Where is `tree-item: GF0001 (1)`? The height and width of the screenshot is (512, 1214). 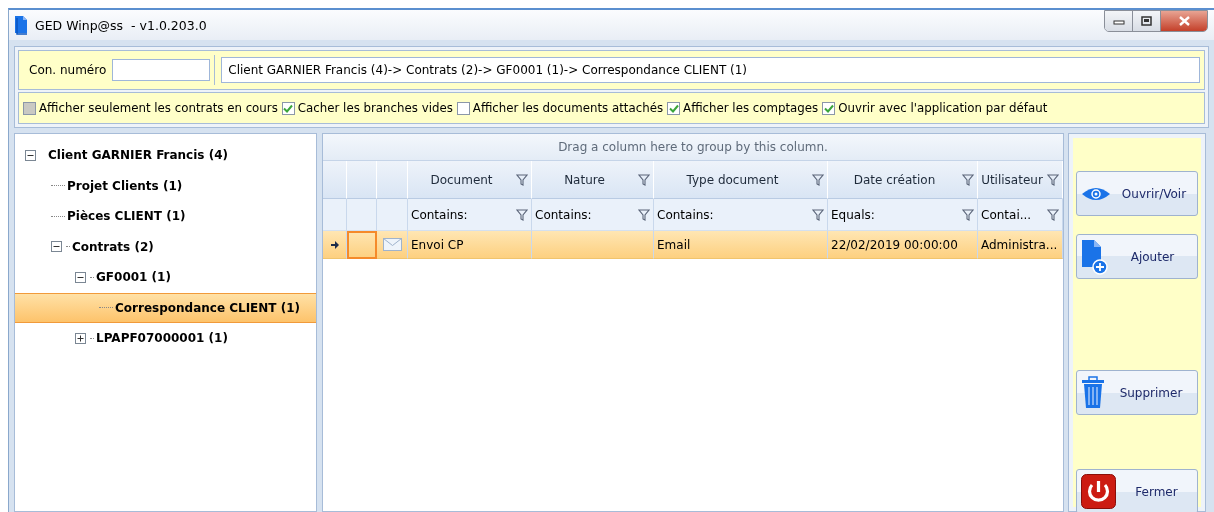
tree-item: GF0001 (1) is located at coordinates (165, 277).